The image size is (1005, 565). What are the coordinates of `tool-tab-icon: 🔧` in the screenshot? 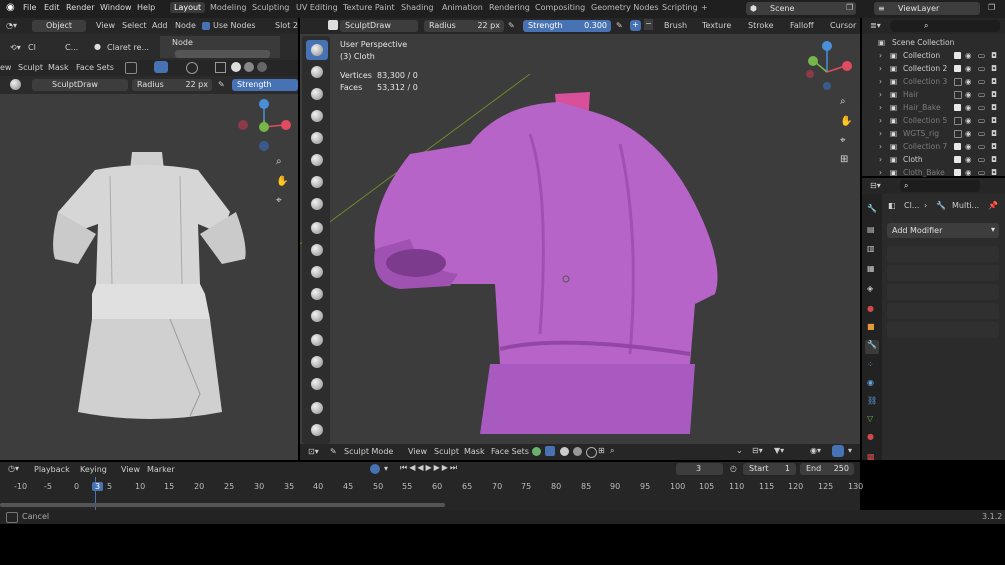 It's located at (872, 208).